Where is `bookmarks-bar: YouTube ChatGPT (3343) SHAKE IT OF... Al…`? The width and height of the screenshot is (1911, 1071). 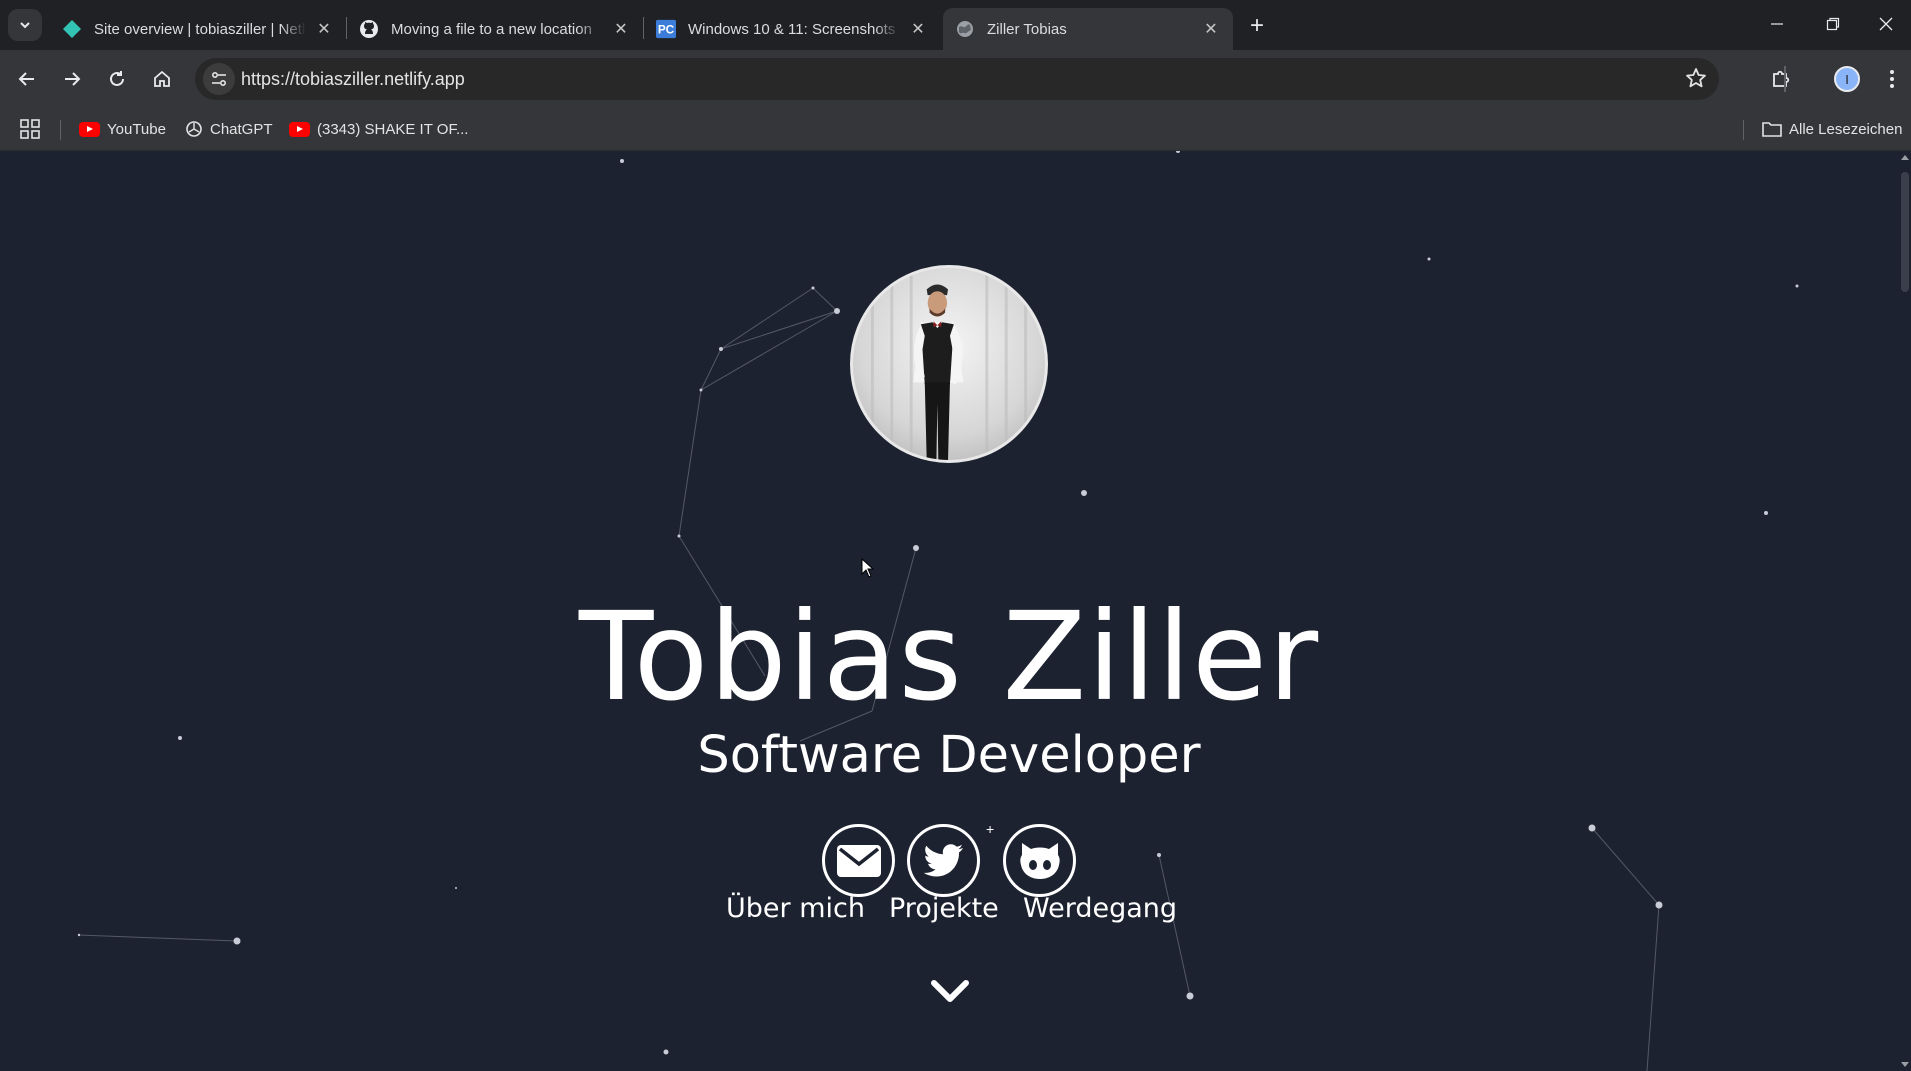
bookmarks-bar: YouTube ChatGPT (3343) SHAKE IT OF... Al… is located at coordinates (955, 129).